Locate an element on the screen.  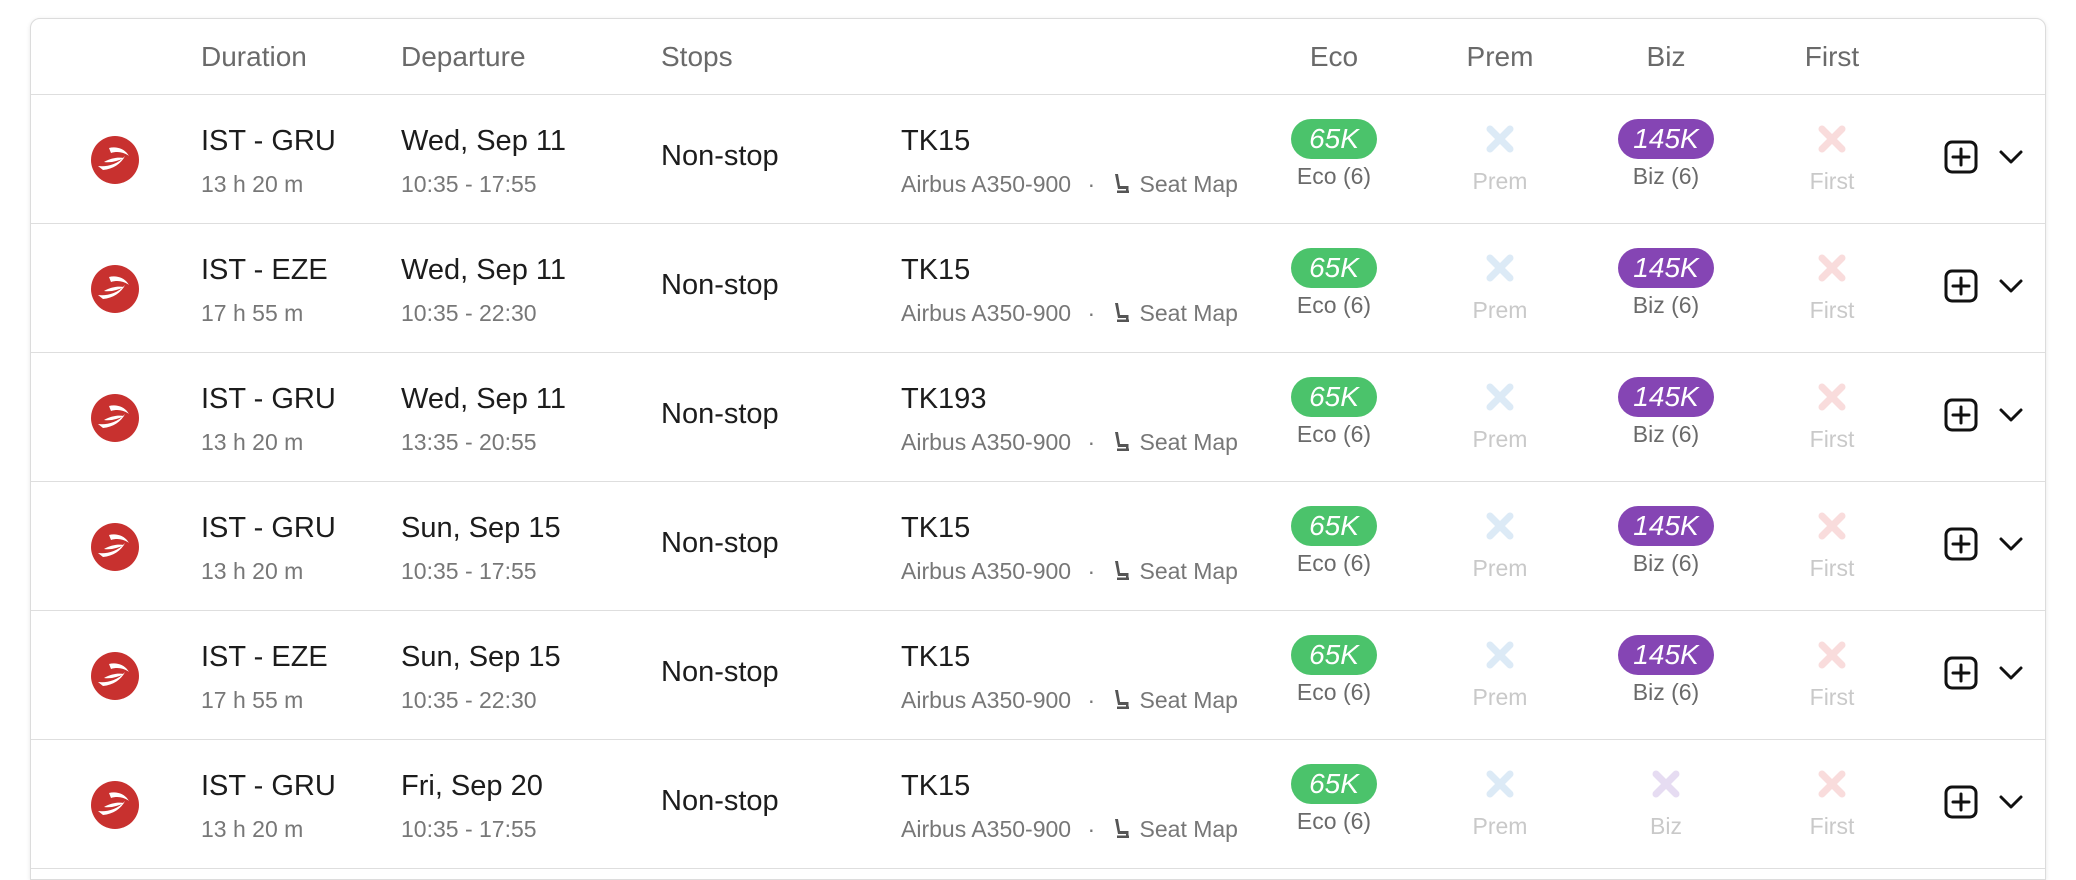
header-stops: Stops is located at coordinates (697, 56).